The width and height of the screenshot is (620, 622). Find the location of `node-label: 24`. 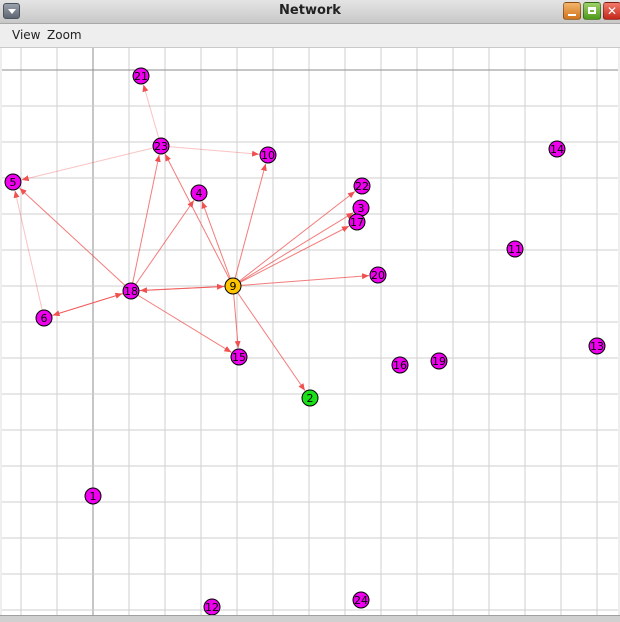

node-label: 24 is located at coordinates (361, 600).